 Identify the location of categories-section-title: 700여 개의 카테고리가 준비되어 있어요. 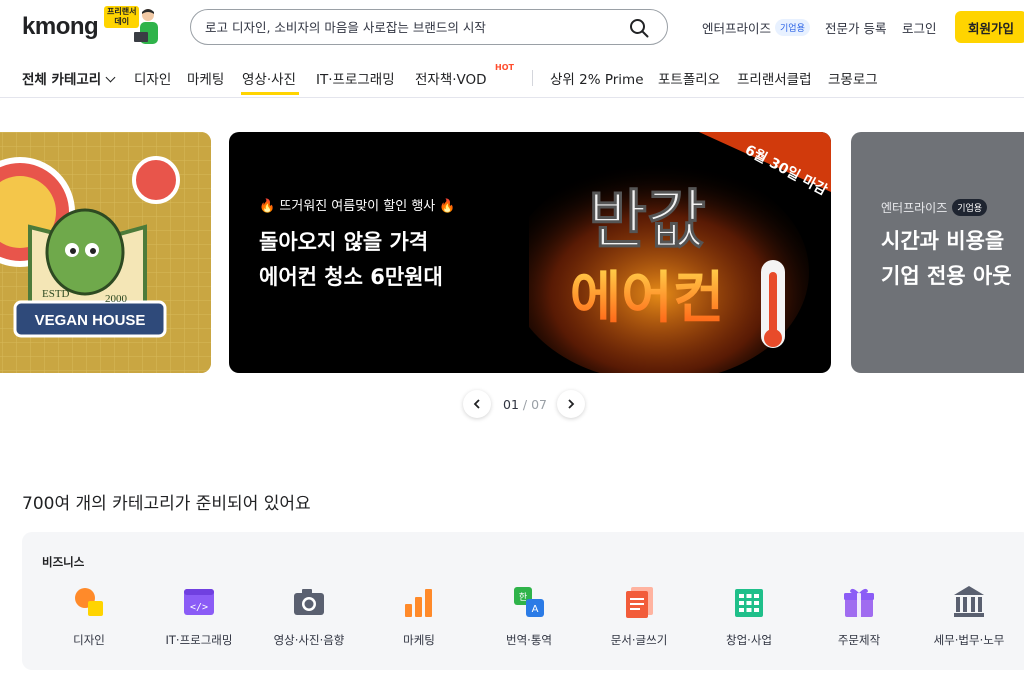
(166, 504).